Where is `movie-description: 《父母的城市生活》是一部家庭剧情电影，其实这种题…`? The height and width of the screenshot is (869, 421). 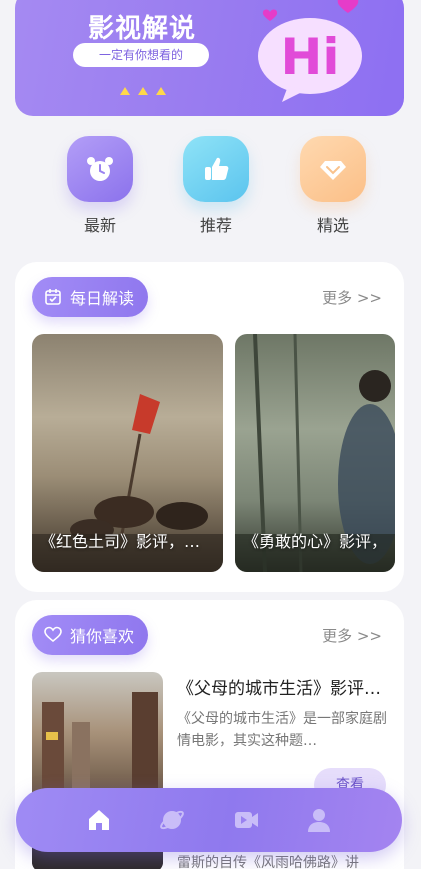
movie-description: 《父母的城市生活》是一部家庭剧情电影，其实这种题… is located at coordinates (282, 730).